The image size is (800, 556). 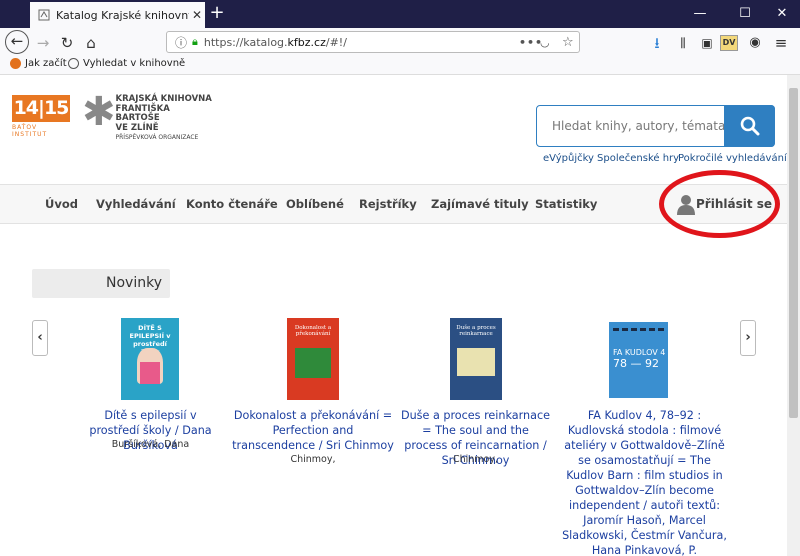 What do you see at coordinates (275, 42) in the screenshot?
I see `url-text: https://katalog.kfbz.cz/#!/` at bounding box center [275, 42].